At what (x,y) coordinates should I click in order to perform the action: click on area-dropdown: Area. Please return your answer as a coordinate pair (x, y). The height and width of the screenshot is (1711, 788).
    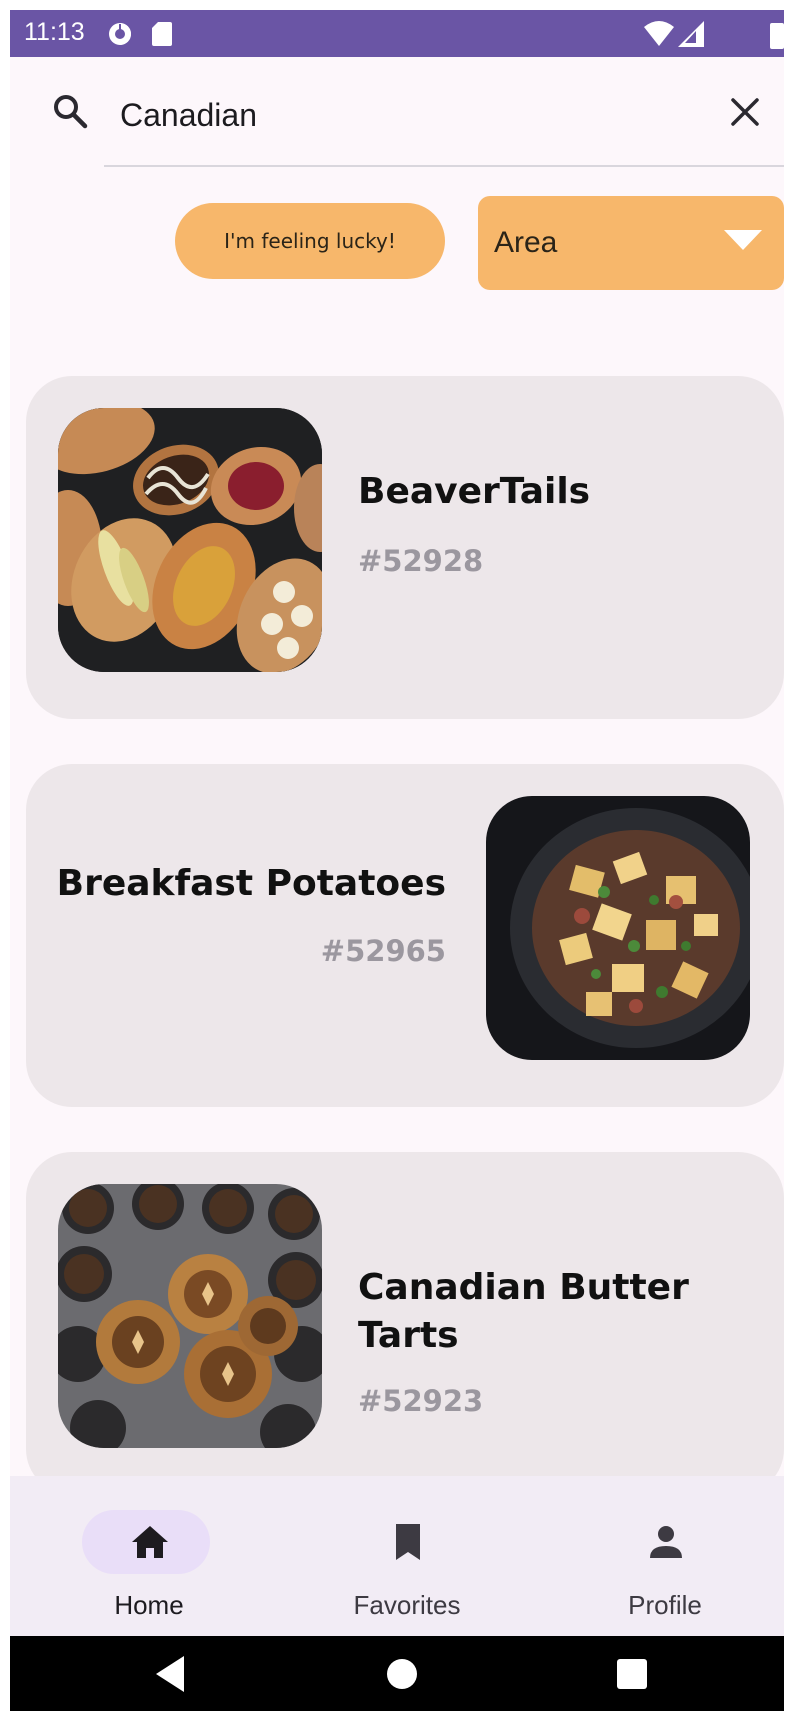
    Looking at the image, I should click on (631, 243).